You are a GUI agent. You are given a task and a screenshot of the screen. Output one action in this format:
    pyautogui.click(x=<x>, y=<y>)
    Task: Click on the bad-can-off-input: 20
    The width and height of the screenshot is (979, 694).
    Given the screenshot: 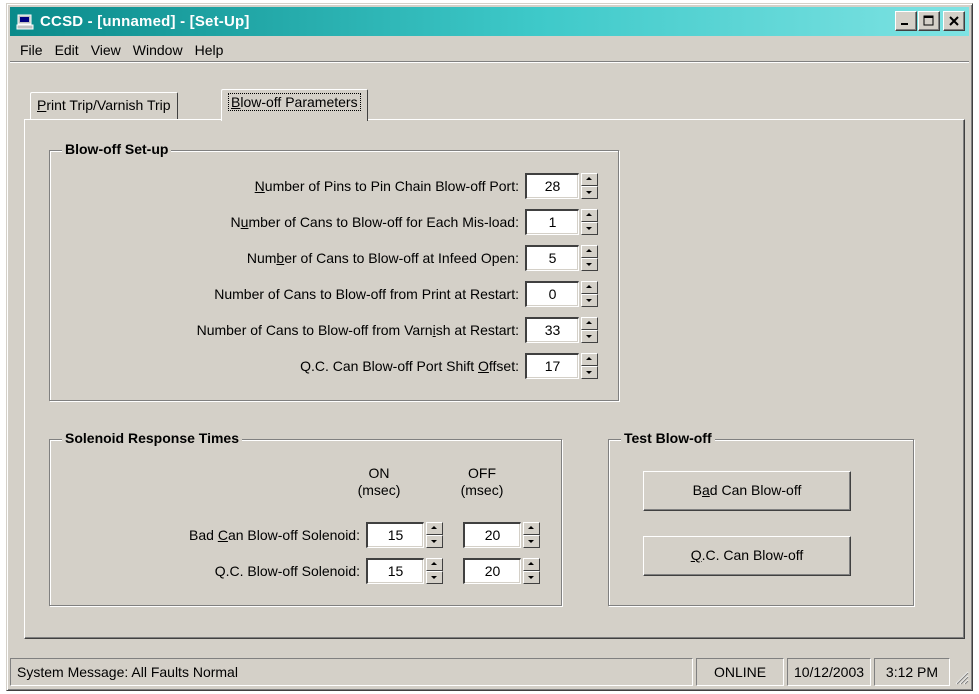 What is the action you would take?
    pyautogui.click(x=492, y=535)
    